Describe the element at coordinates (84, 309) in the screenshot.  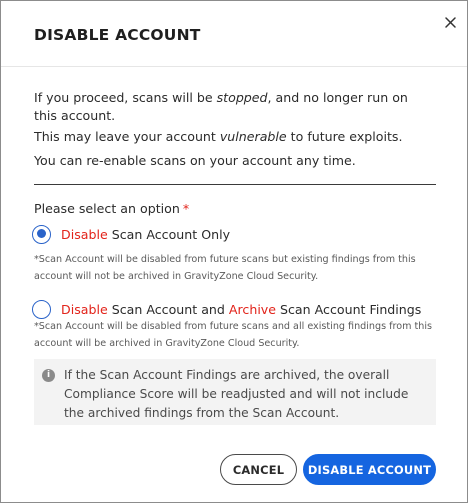
I see `option2-action: Disable` at that location.